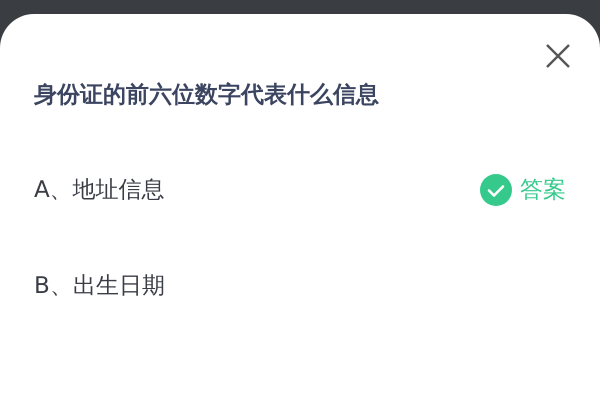  I want to click on answer-label: 答案, so click(543, 190).